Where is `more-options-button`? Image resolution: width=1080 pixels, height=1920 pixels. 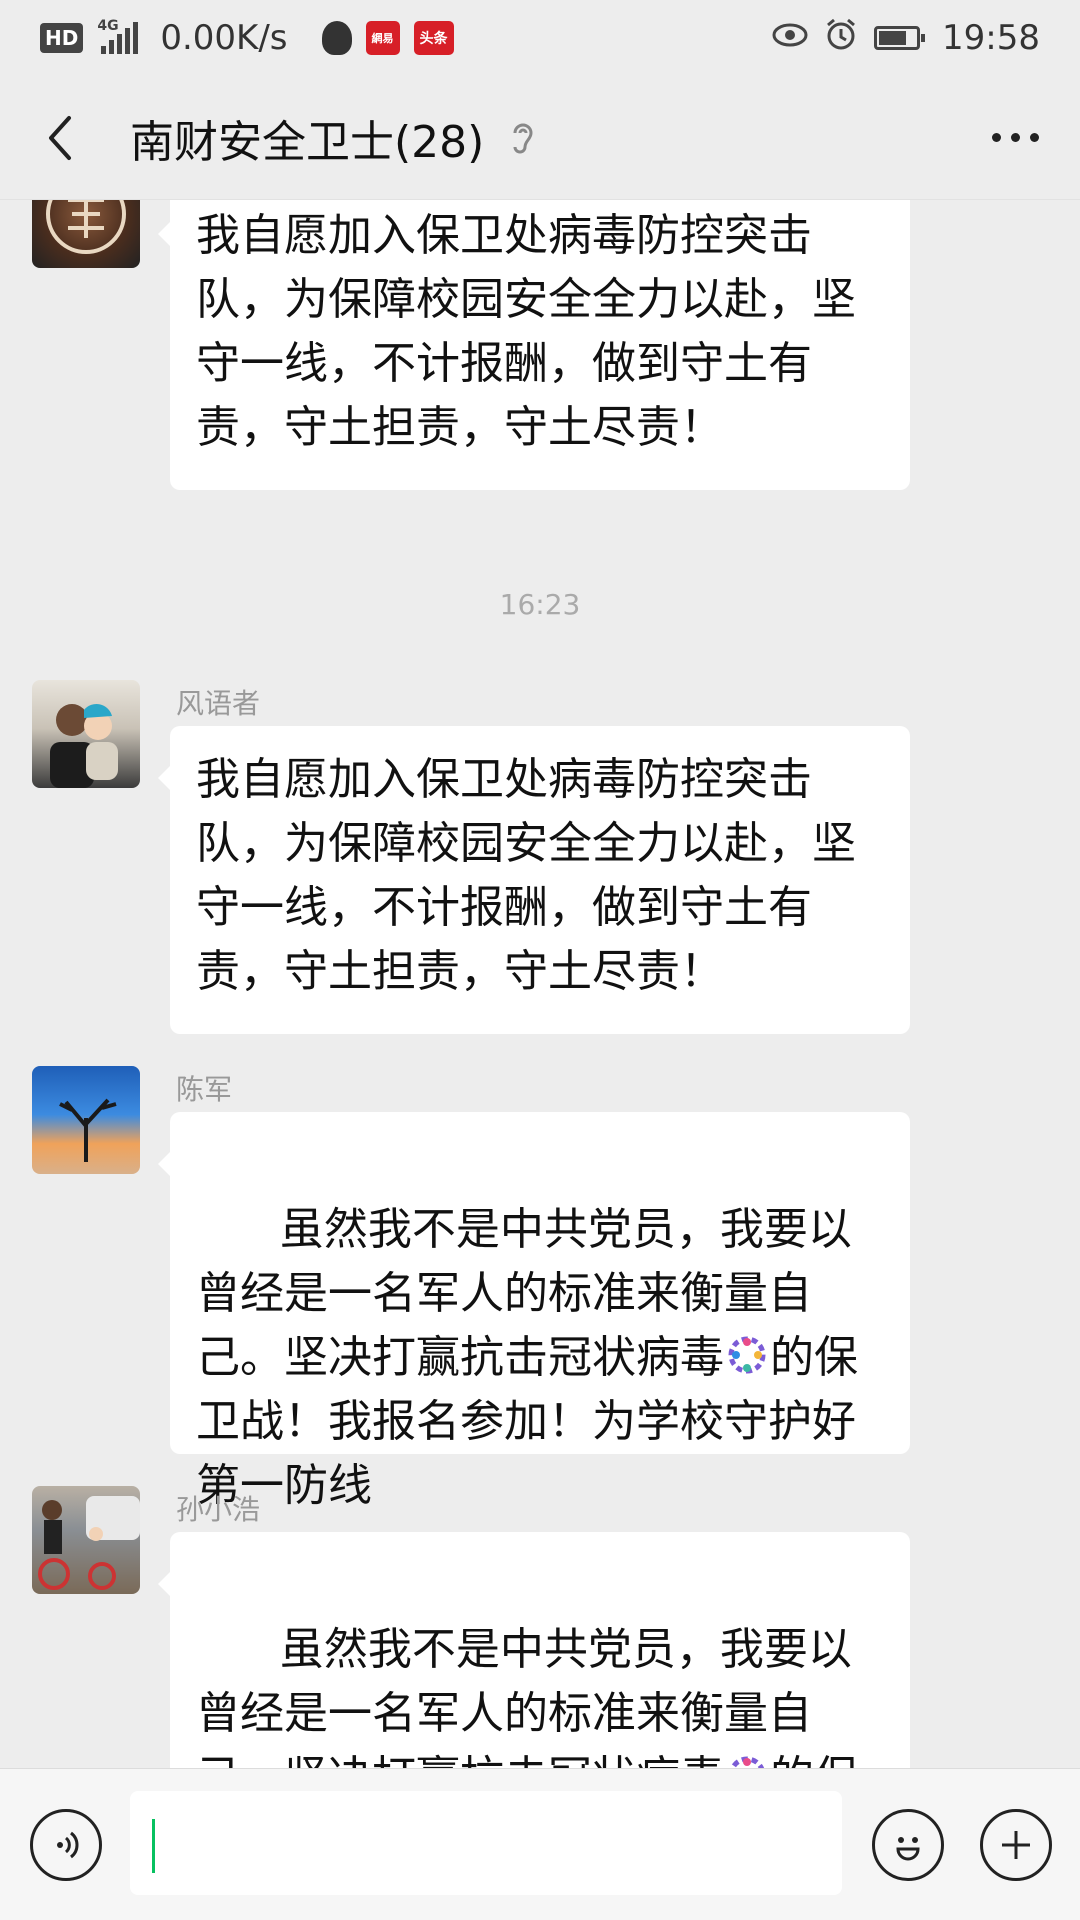
more-options-button is located at coordinates (1015, 138).